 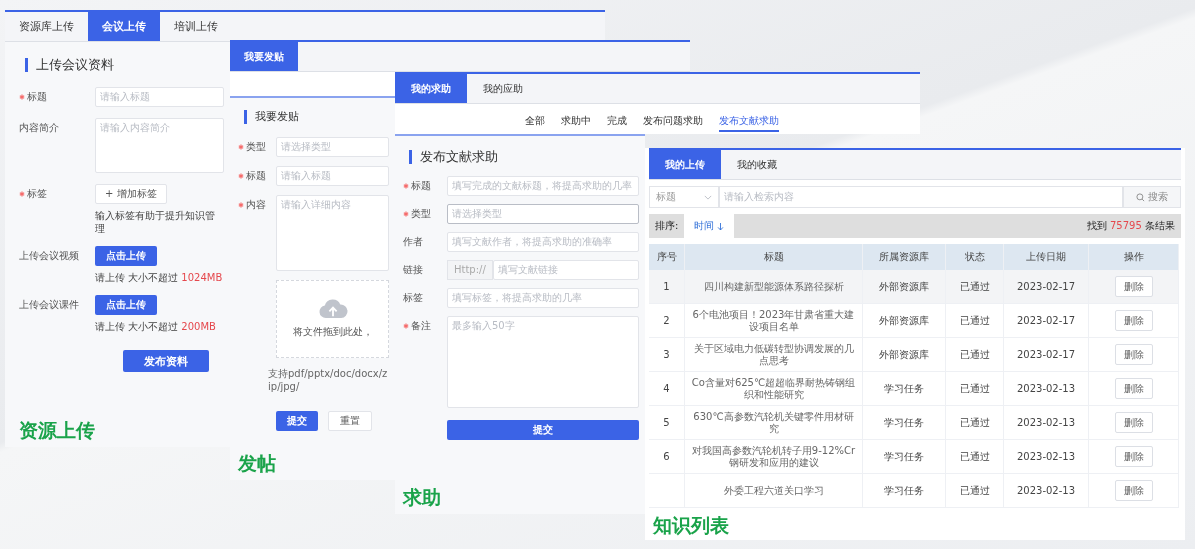 I want to click on hint-text: 请上传 大小不超过 200MB, so click(x=155, y=326).